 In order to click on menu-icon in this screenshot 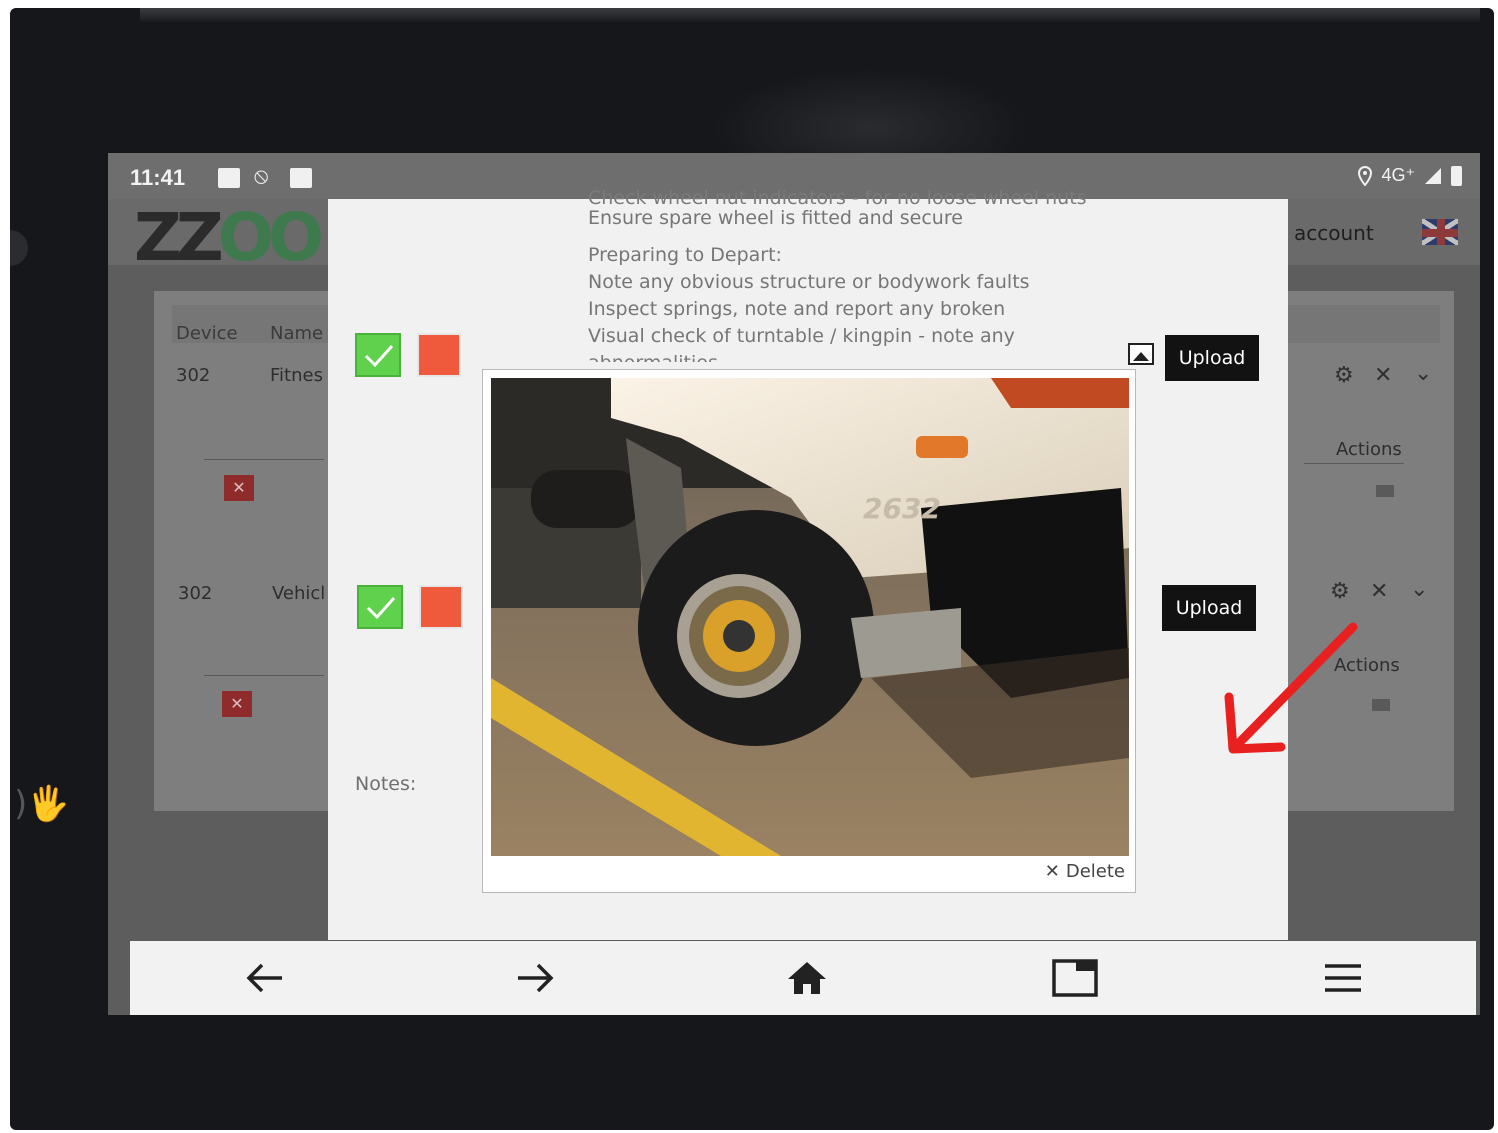, I will do `click(1343, 978)`.